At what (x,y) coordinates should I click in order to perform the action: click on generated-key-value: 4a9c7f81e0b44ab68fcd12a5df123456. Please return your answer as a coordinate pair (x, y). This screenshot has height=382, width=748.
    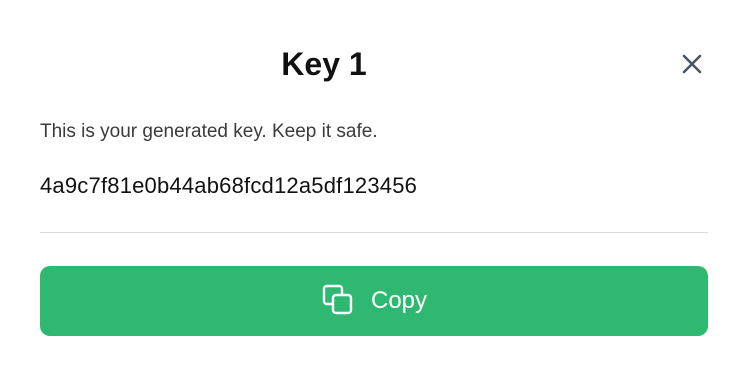
    Looking at the image, I should click on (229, 185).